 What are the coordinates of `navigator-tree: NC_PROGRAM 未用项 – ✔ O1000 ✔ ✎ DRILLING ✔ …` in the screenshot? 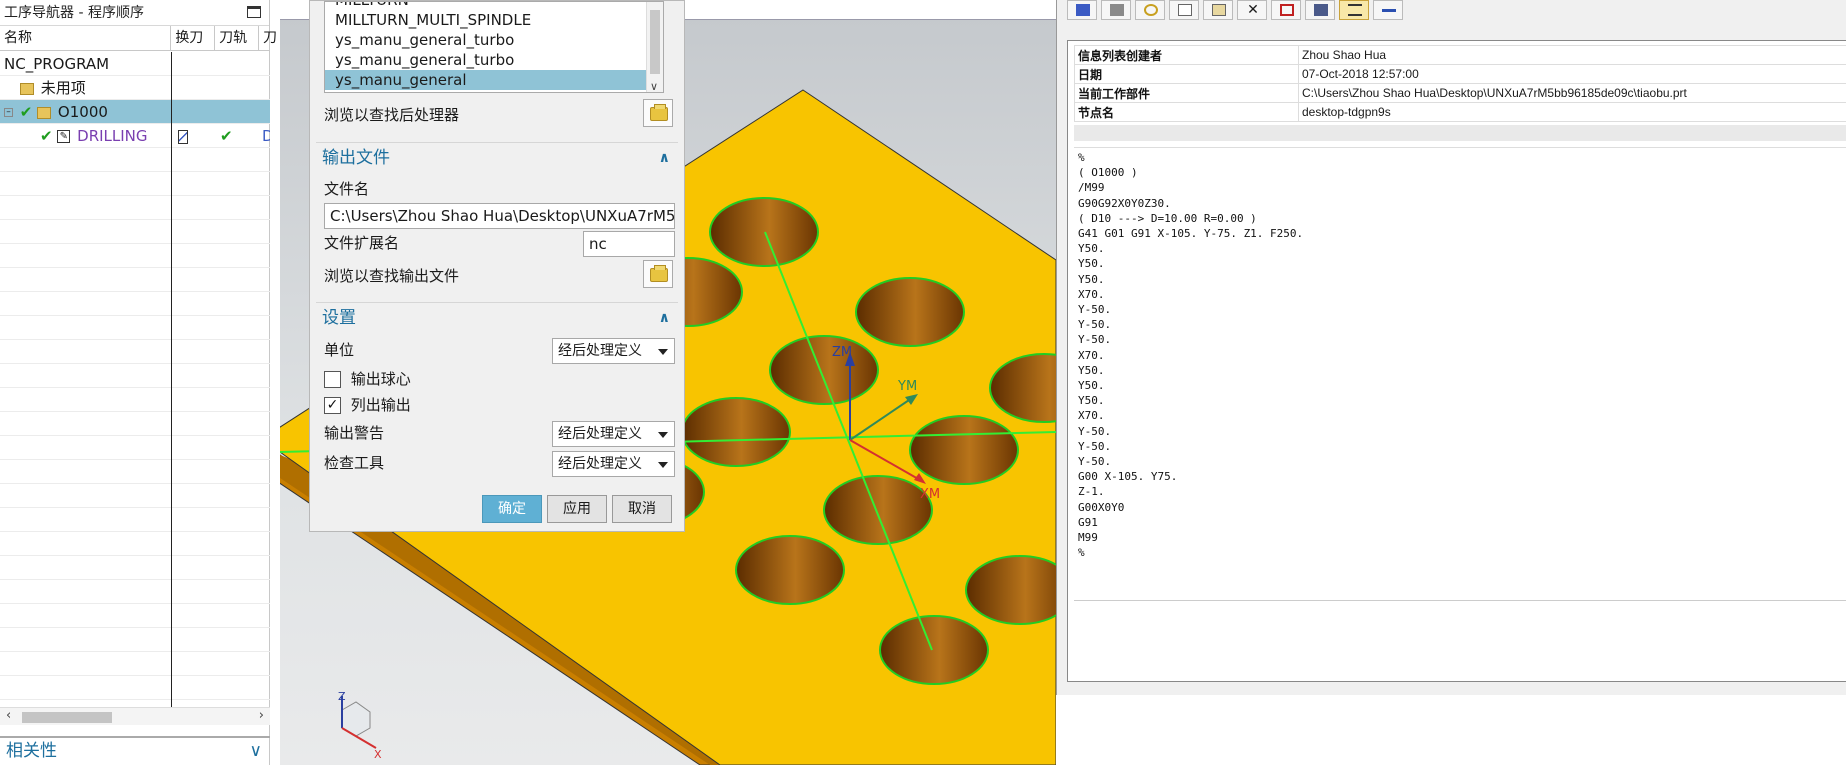 It's located at (135, 379).